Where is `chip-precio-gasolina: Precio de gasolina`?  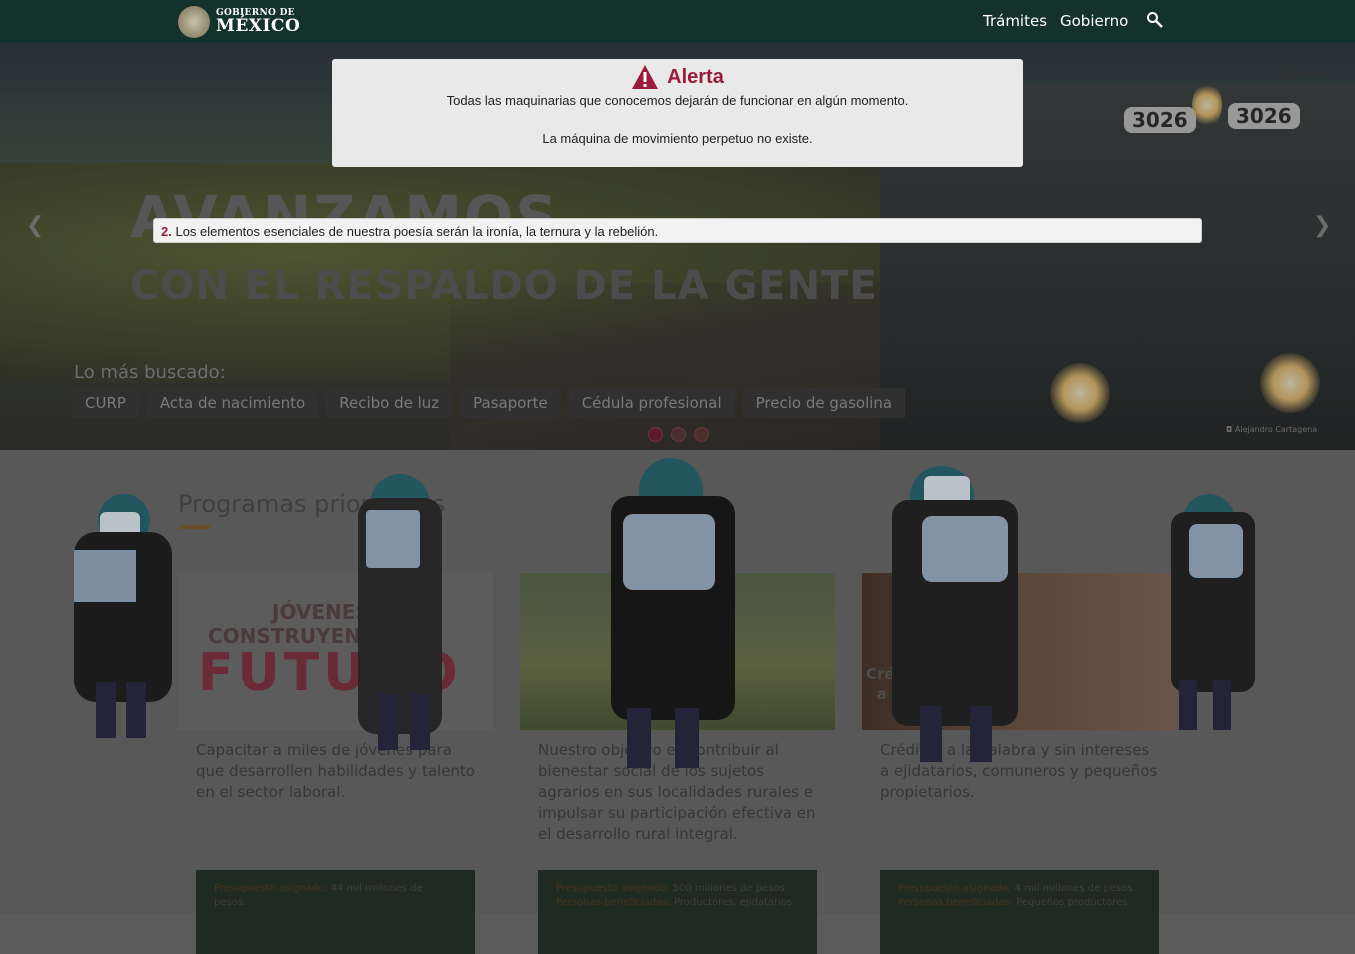
chip-precio-gasolina: Precio de gasolina is located at coordinates (824, 403).